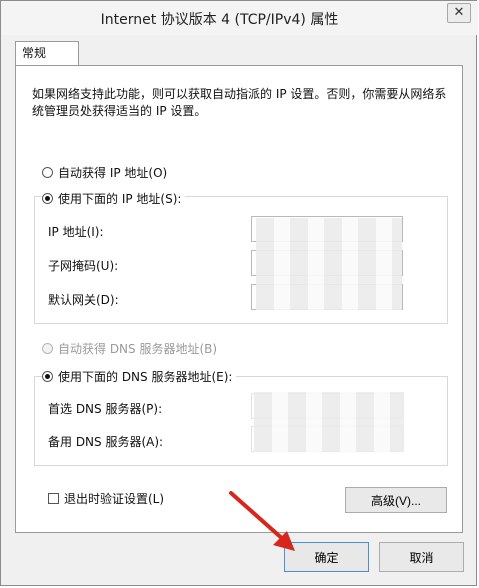  I want to click on dns-manual-radio, so click(47, 376).